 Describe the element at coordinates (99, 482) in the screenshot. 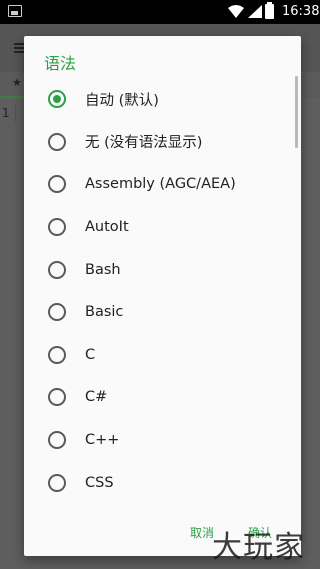

I see `option-label: CSS` at that location.